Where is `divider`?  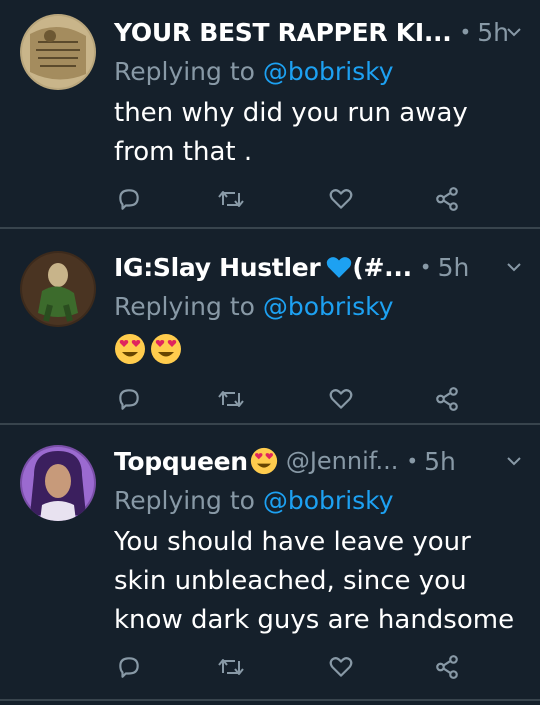 divider is located at coordinates (270, 700).